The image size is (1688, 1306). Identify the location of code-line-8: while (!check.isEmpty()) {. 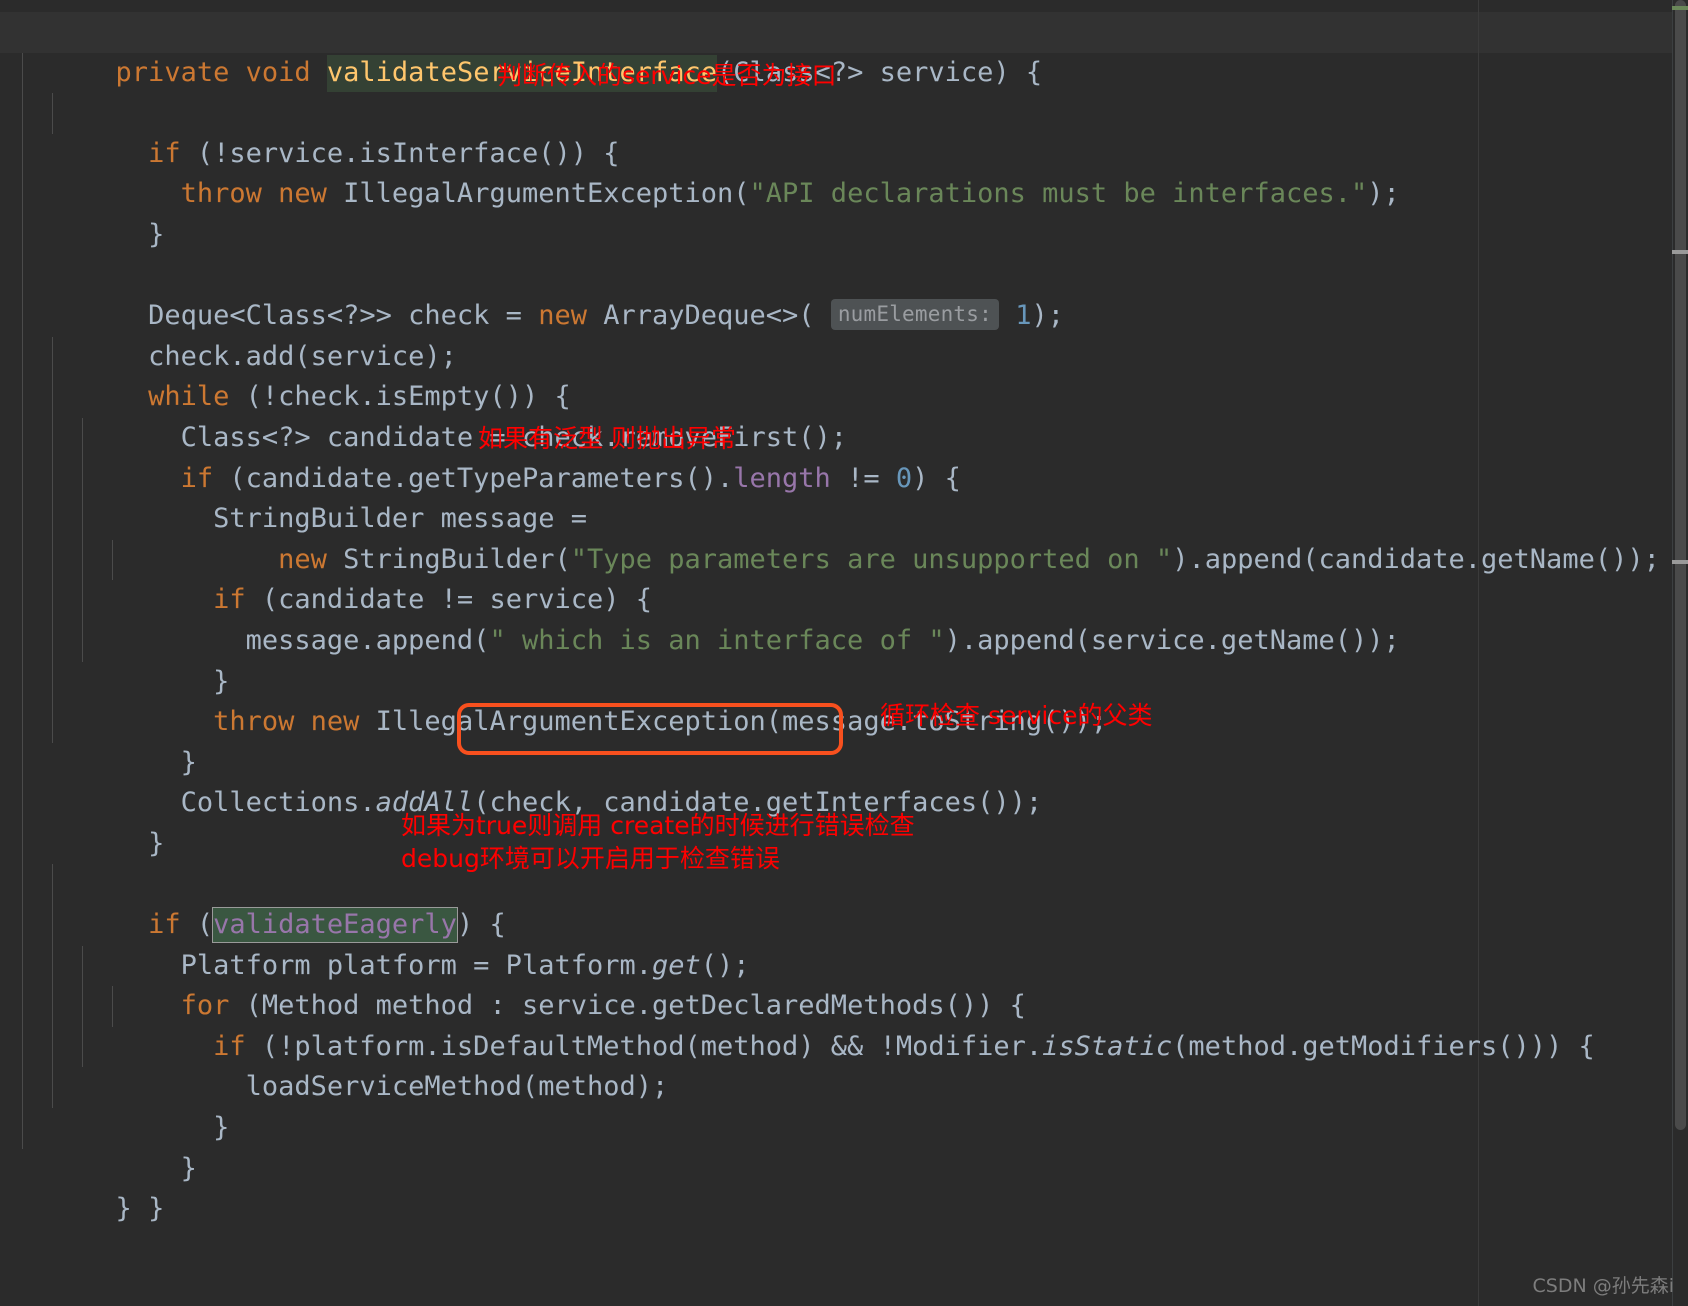
(780, 354).